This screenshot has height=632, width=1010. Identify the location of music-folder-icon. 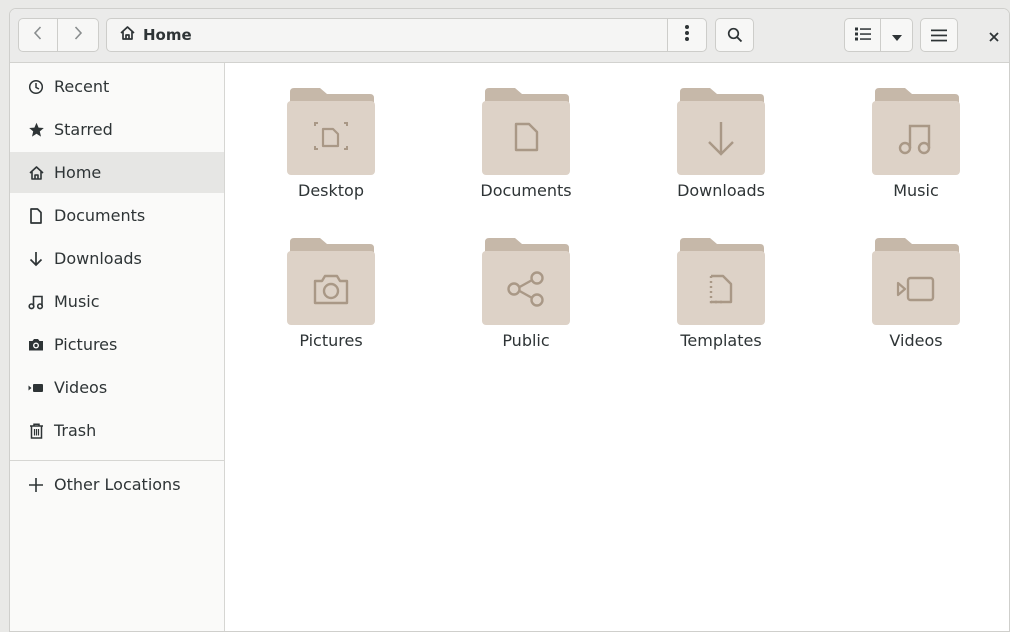
(916, 132).